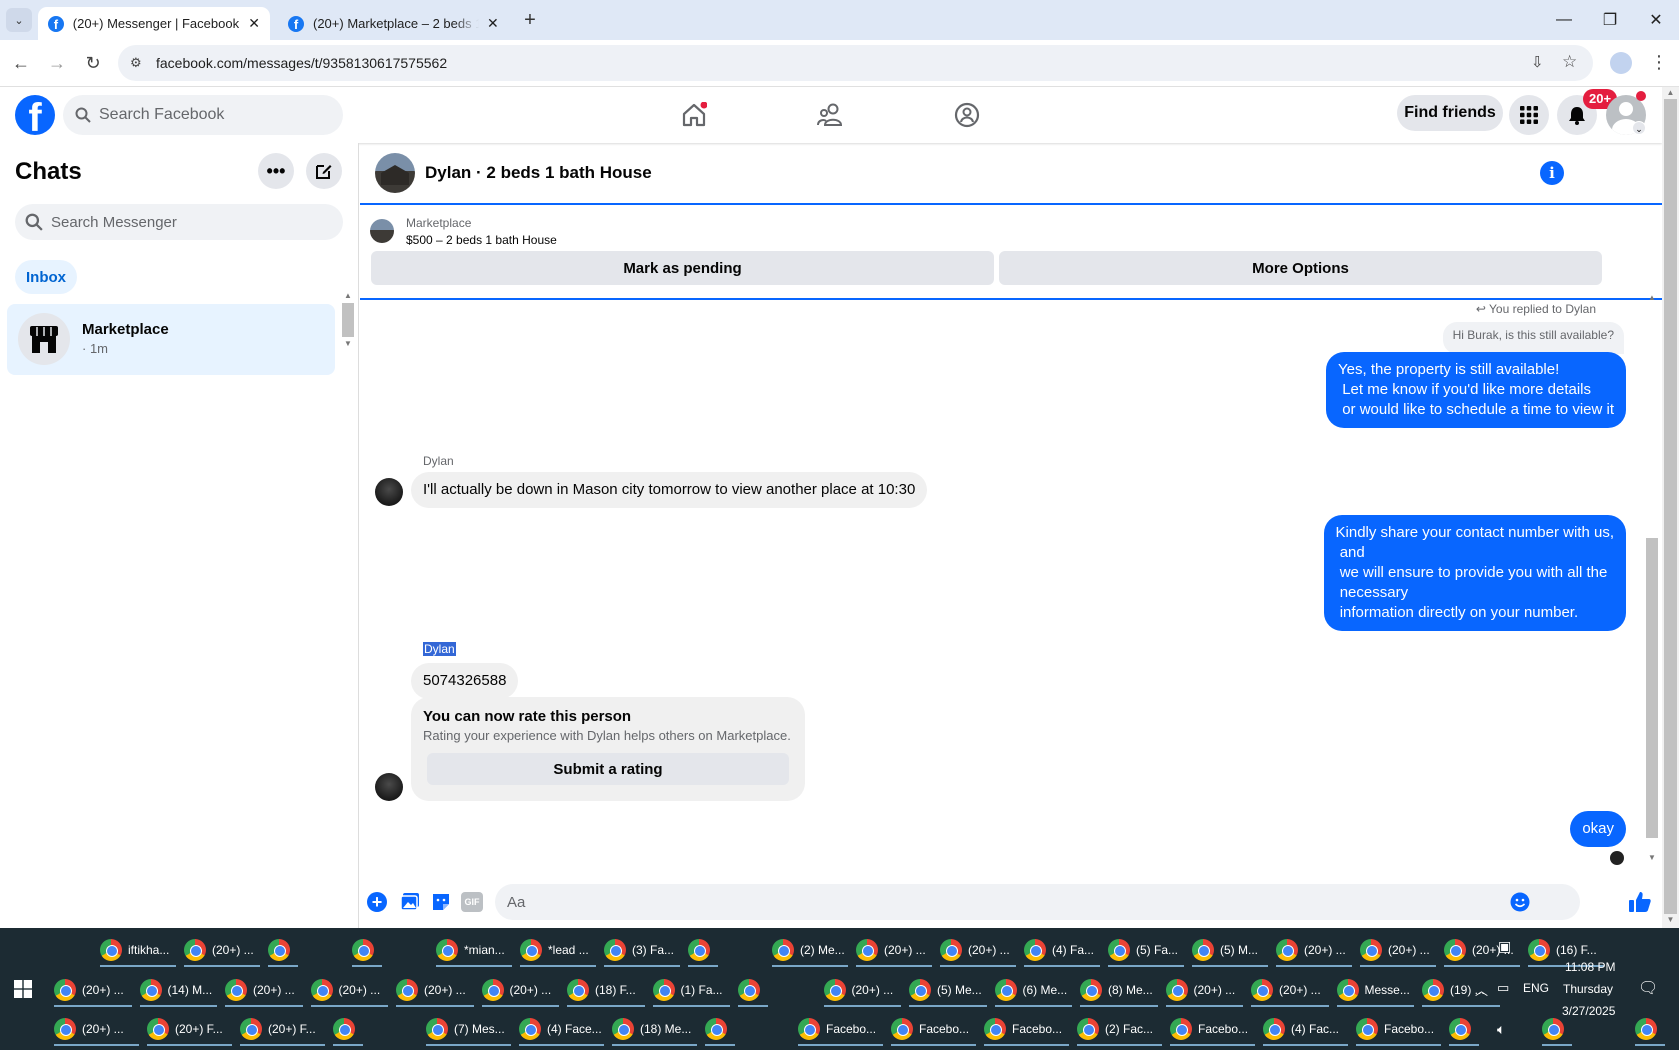 Image resolution: width=1679 pixels, height=1050 pixels. What do you see at coordinates (538, 173) in the screenshot?
I see `chat-title: Dylan · 2 beds 1 bath House` at bounding box center [538, 173].